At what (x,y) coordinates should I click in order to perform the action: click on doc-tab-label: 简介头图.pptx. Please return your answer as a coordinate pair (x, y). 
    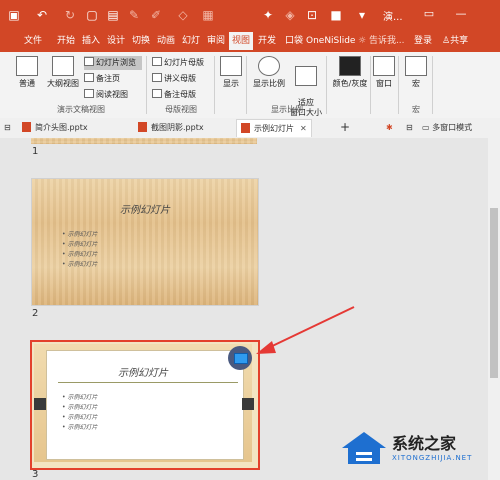
    Looking at the image, I should click on (61, 127).